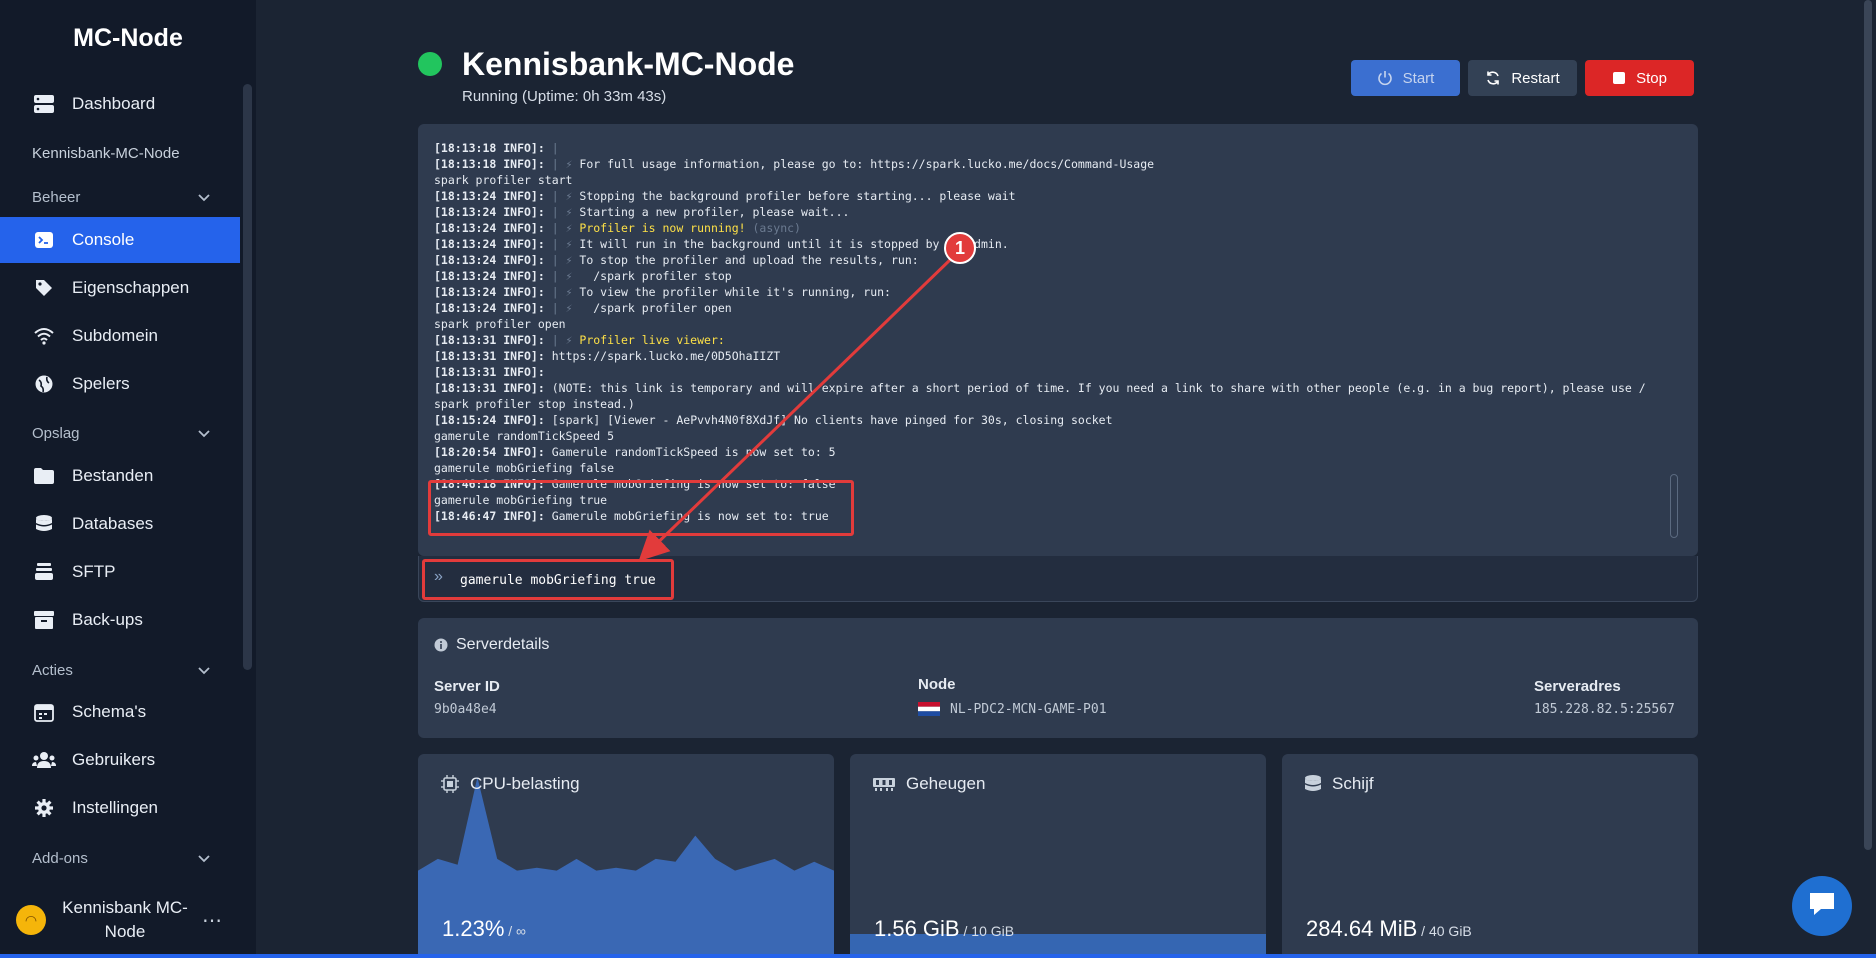 This screenshot has width=1876, height=958. What do you see at coordinates (1054, 148) in the screenshot?
I see `console-line: [18:13:18 INFO]: |` at bounding box center [1054, 148].